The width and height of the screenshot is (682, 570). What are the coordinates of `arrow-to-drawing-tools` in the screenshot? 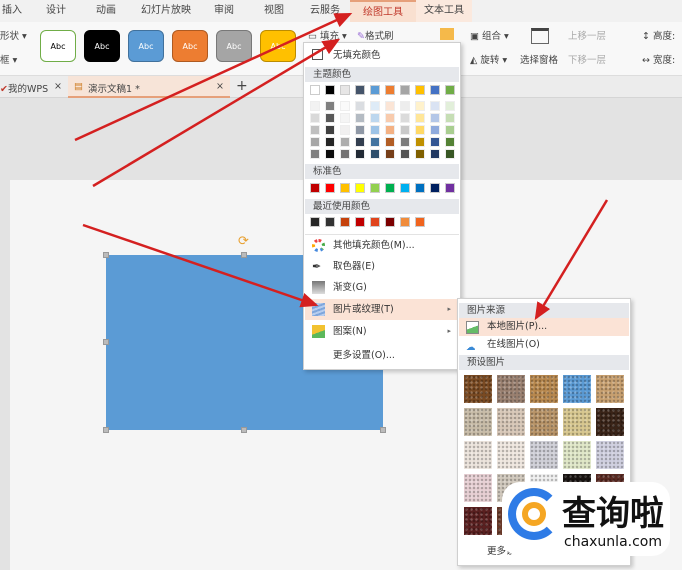 It's located at (213, 77).